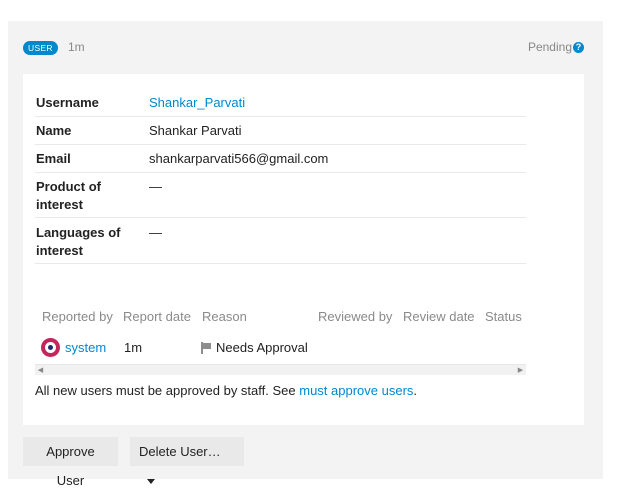 The height and width of the screenshot is (500, 636). Describe the element at coordinates (439, 316) in the screenshot. I see `header-review-date: Review date` at that location.